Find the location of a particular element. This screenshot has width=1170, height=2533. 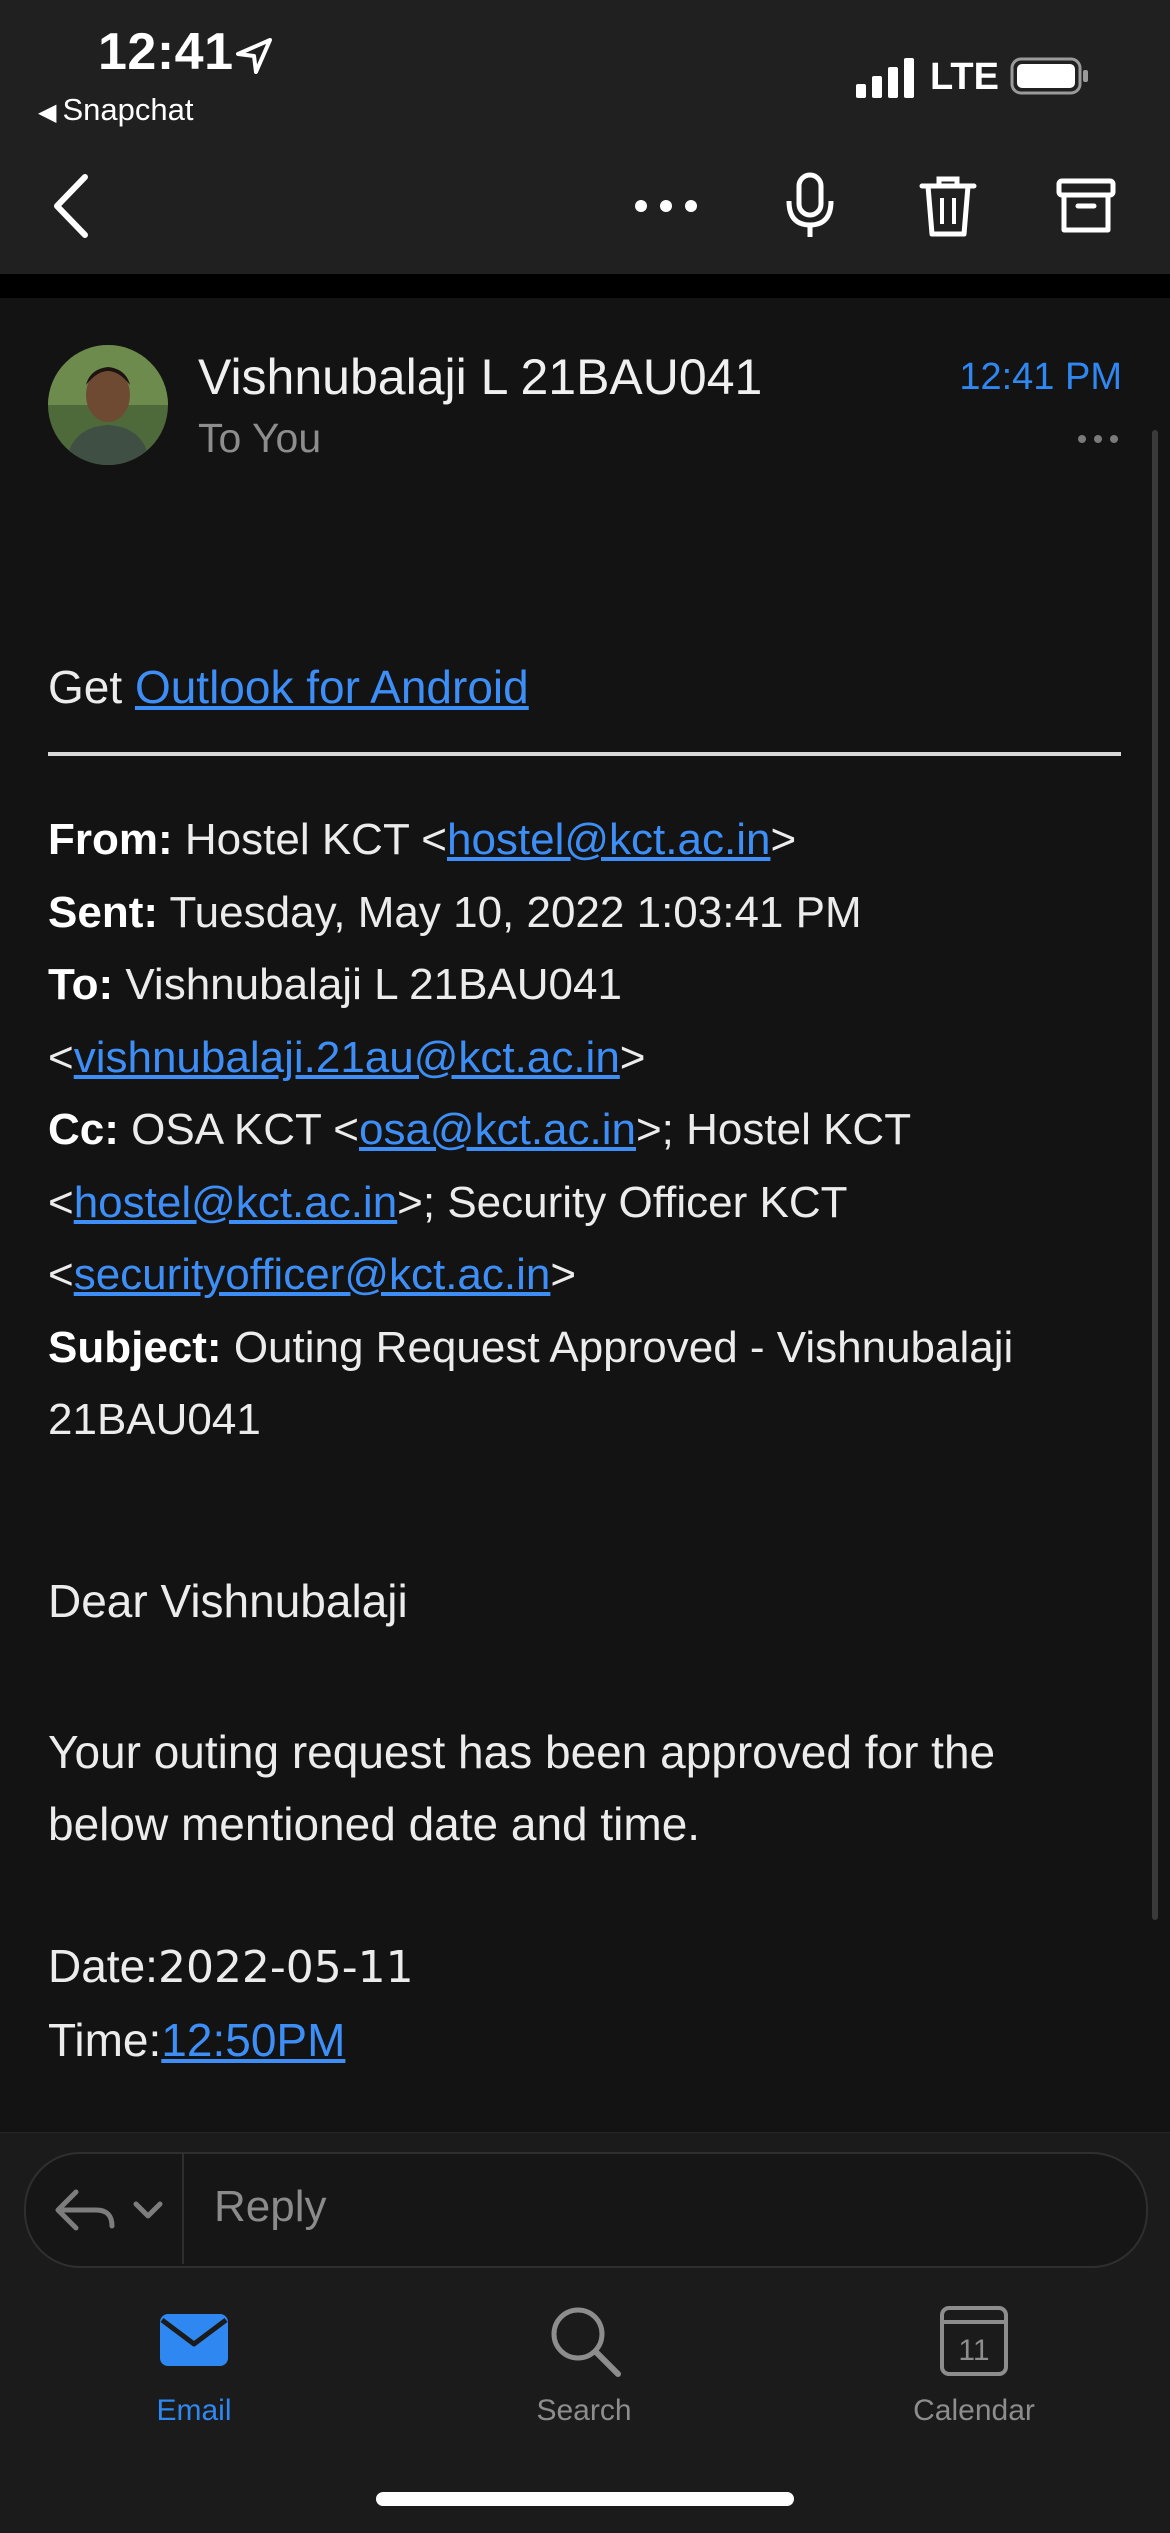

cc-row-2: <hostel@kct.ac.in>; Security Officer KCT is located at coordinates (585, 1203).